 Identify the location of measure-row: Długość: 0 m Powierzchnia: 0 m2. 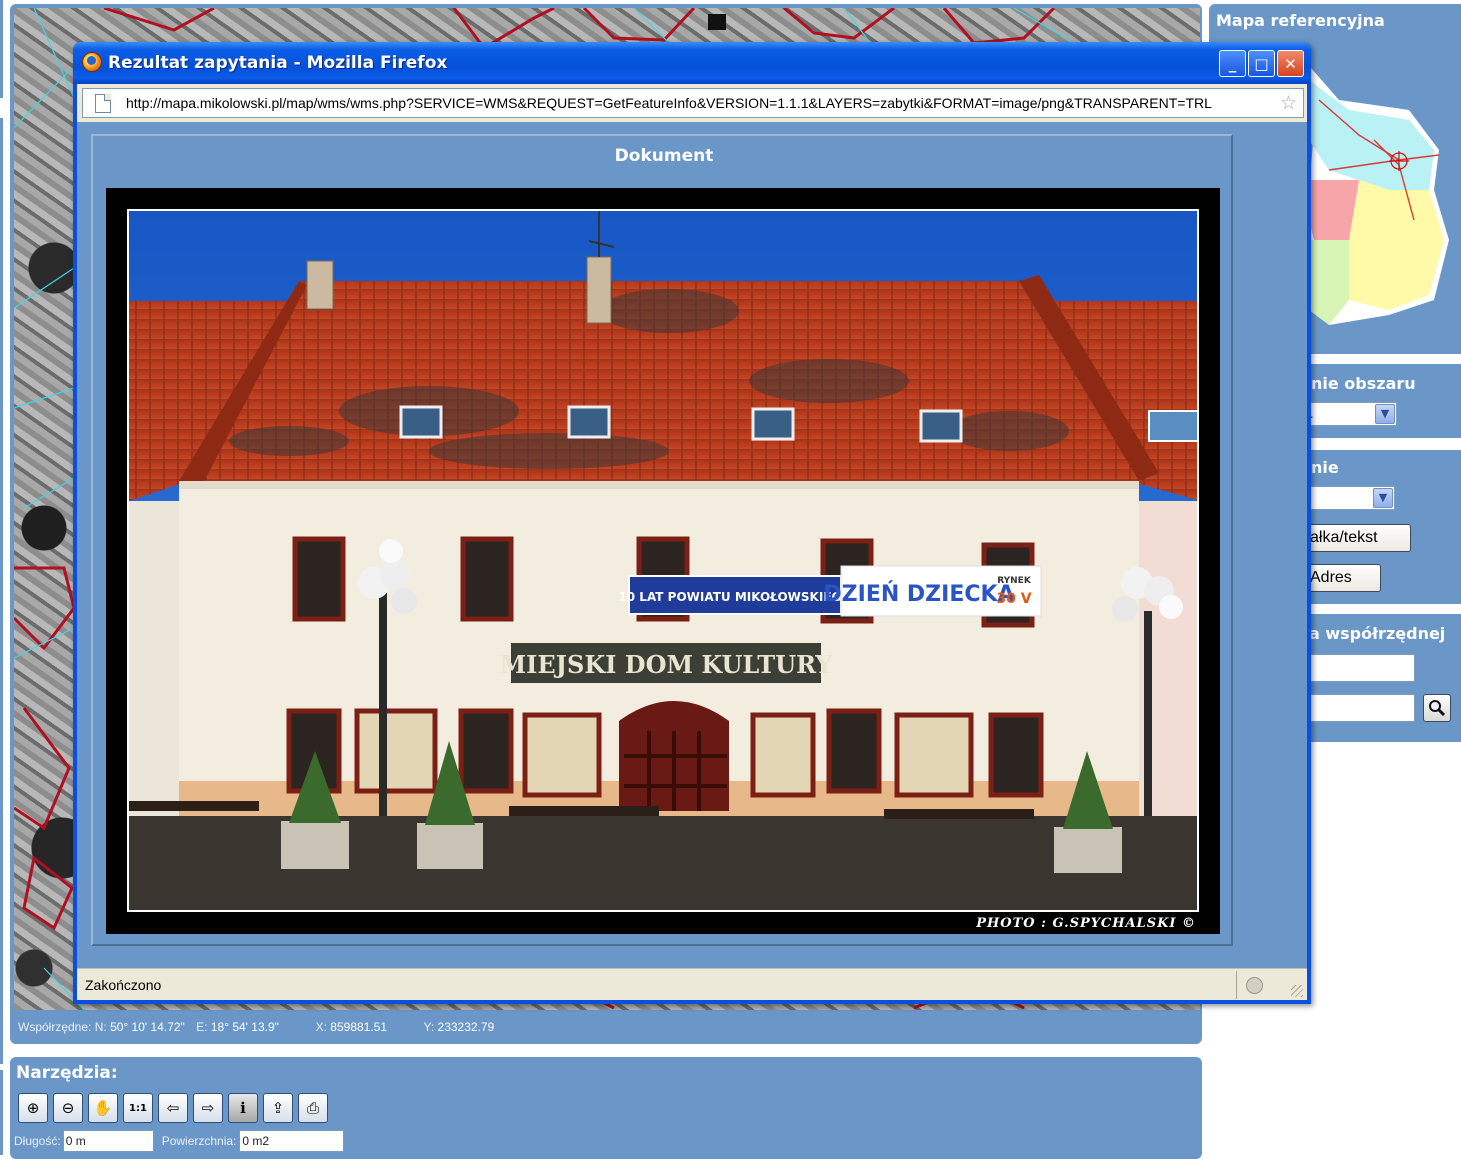
(179, 1141).